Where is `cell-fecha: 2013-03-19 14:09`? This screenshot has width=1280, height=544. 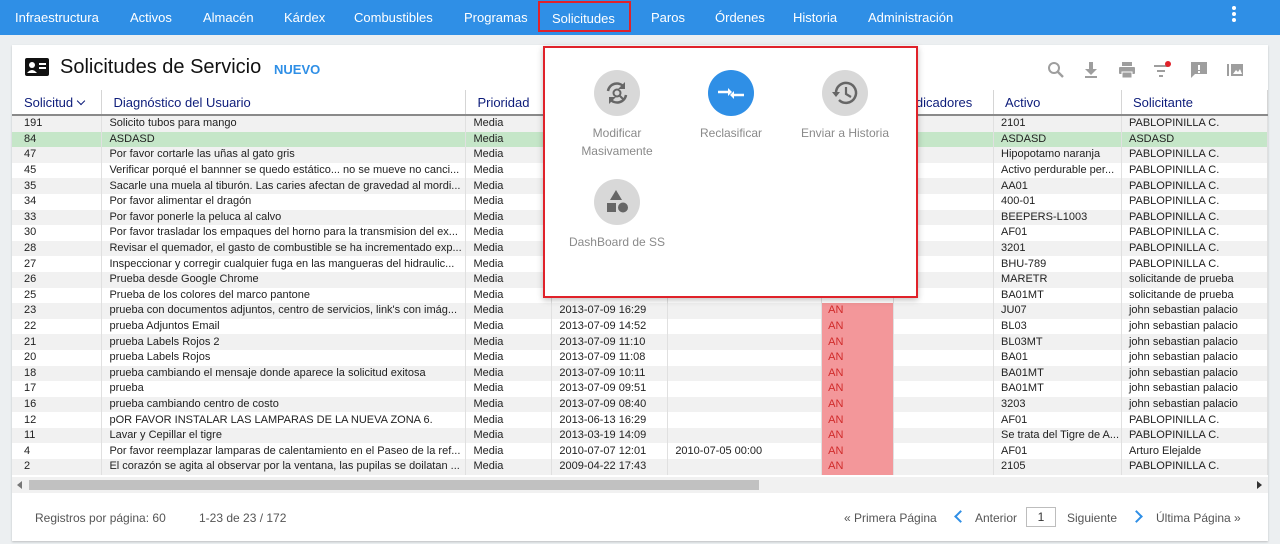
cell-fecha: 2013-03-19 14:09 is located at coordinates (610, 435).